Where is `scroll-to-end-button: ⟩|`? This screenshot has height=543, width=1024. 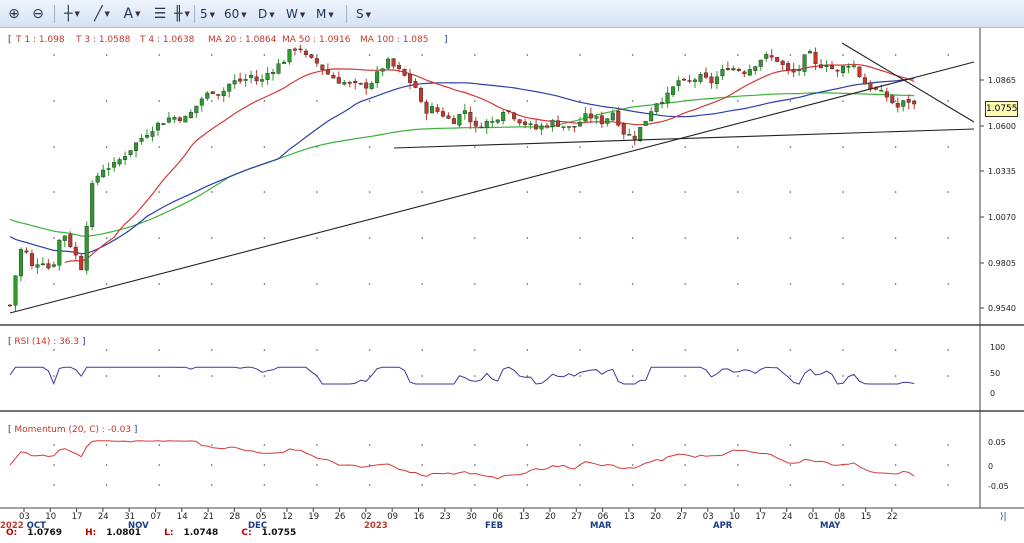 scroll-to-end-button: ⟩| is located at coordinates (1003, 517).